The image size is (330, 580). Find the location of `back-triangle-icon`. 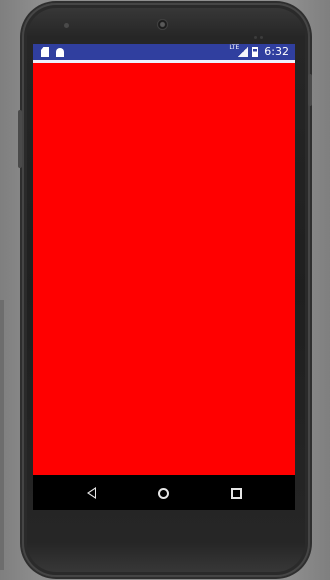

back-triangle-icon is located at coordinates (91, 493).